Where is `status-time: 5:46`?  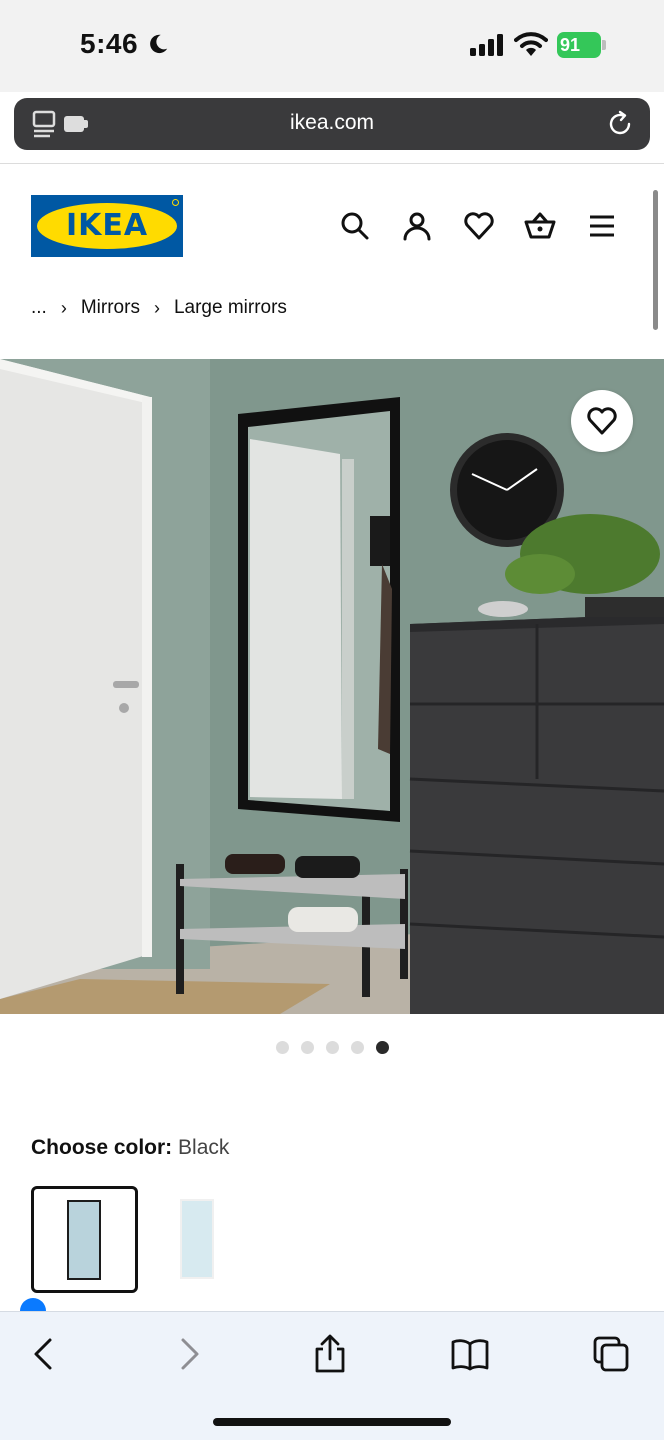
status-time: 5:46 is located at coordinates (109, 43).